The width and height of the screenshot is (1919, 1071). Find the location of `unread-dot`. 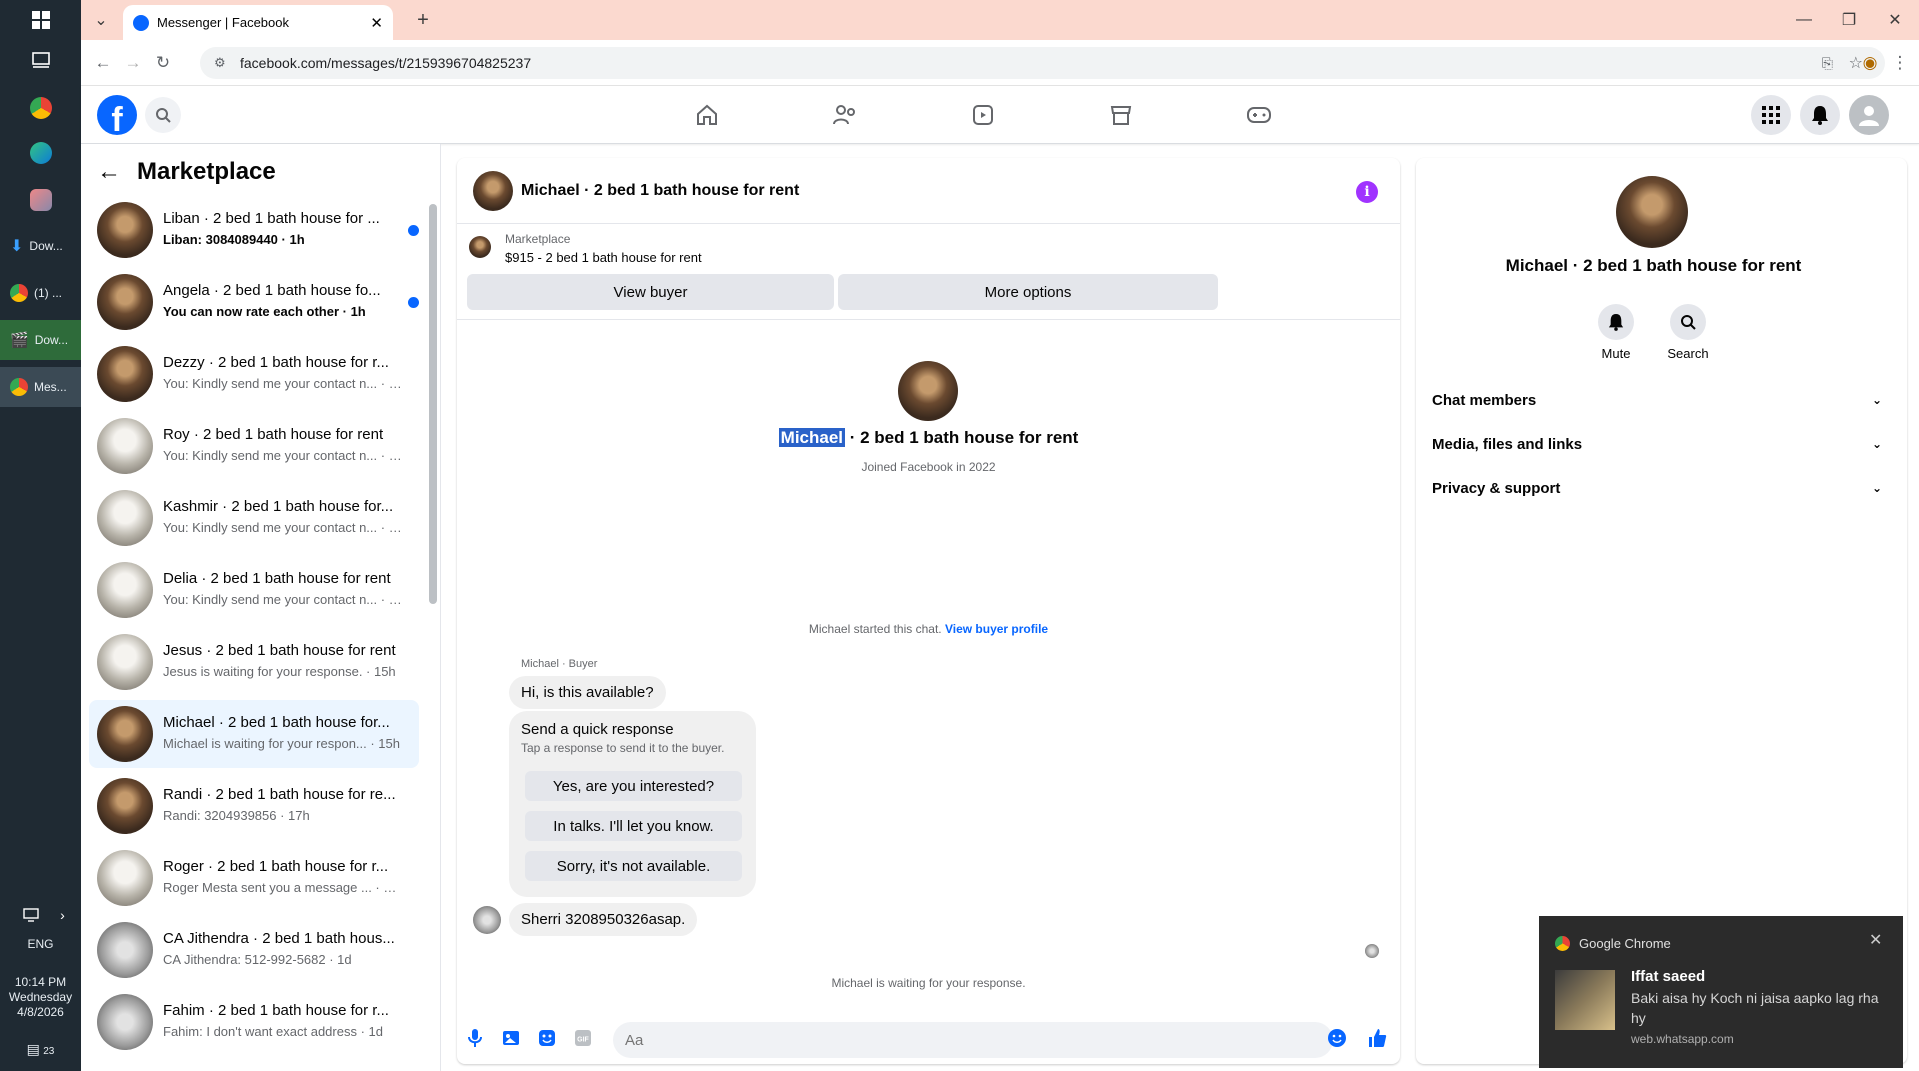

unread-dot is located at coordinates (413, 302).